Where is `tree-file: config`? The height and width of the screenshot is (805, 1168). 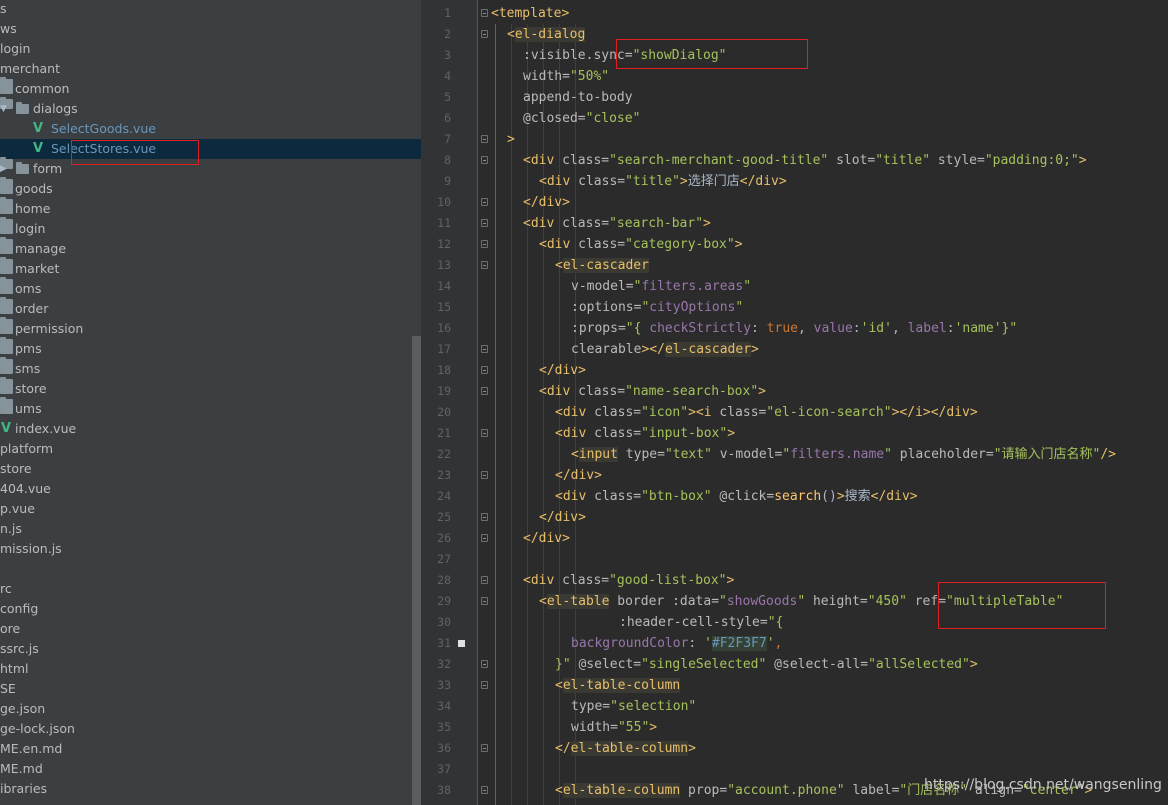 tree-file: config is located at coordinates (210, 609).